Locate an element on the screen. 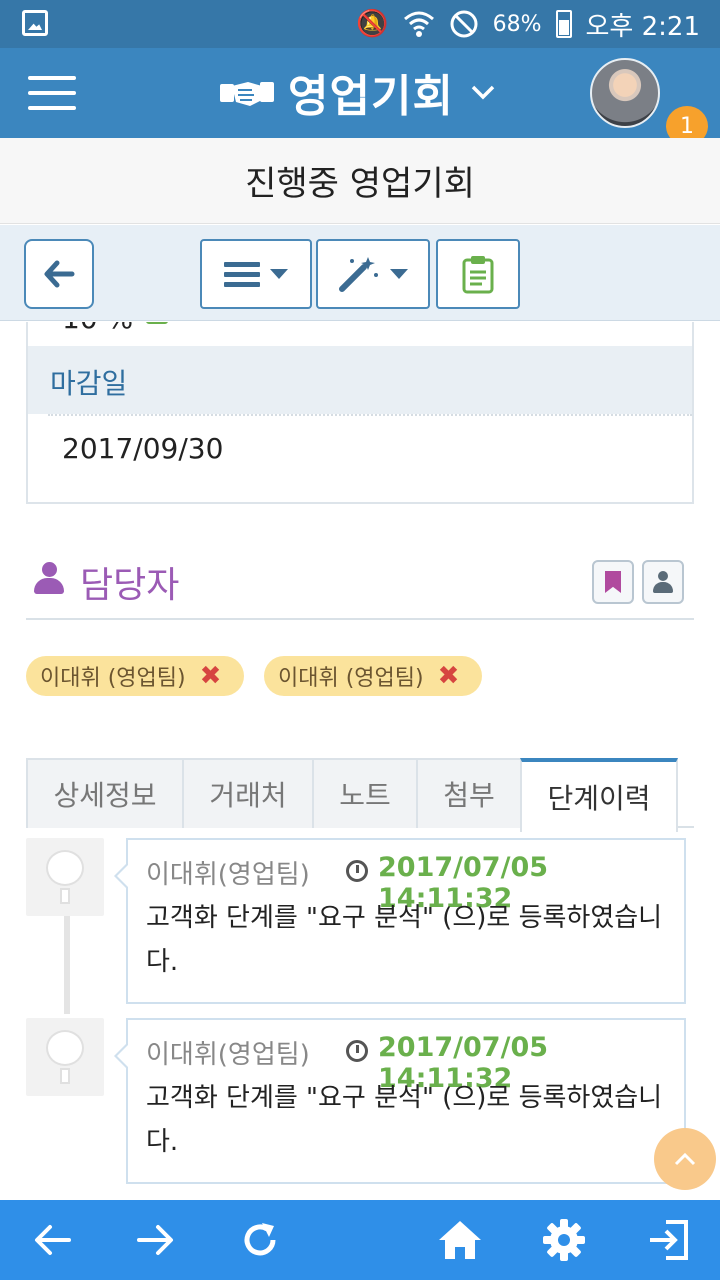 The width and height of the screenshot is (720, 1280). battery-icon is located at coordinates (563, 24).